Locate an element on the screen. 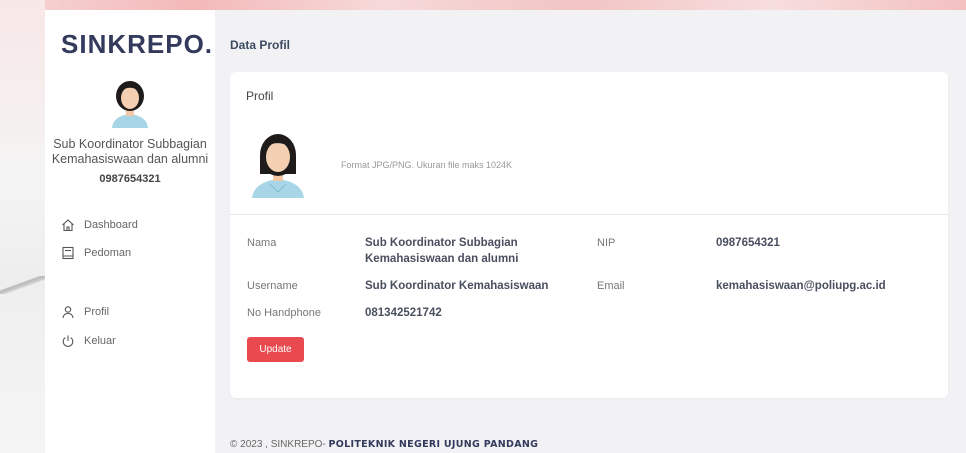 The width and height of the screenshot is (966, 453). nama-label: Nama is located at coordinates (262, 243).